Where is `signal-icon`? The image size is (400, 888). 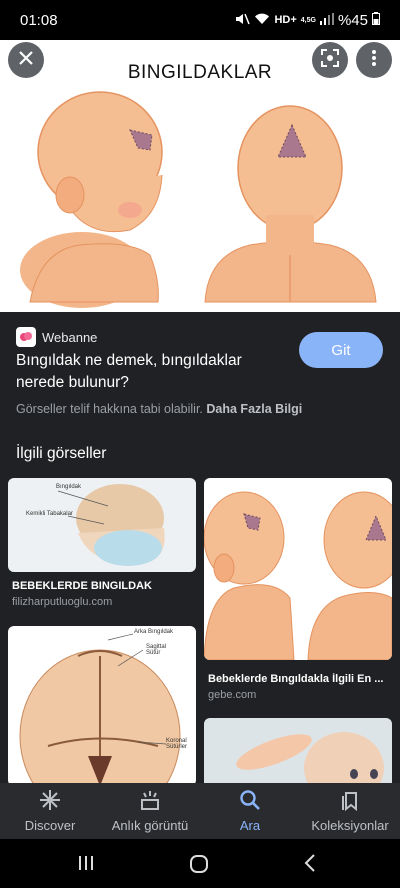
signal-icon is located at coordinates (326, 20).